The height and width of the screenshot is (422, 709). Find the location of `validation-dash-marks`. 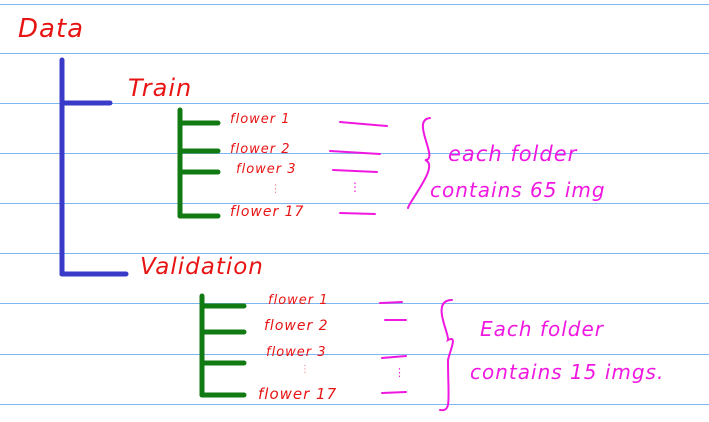

validation-dash-marks is located at coordinates (416, 355).